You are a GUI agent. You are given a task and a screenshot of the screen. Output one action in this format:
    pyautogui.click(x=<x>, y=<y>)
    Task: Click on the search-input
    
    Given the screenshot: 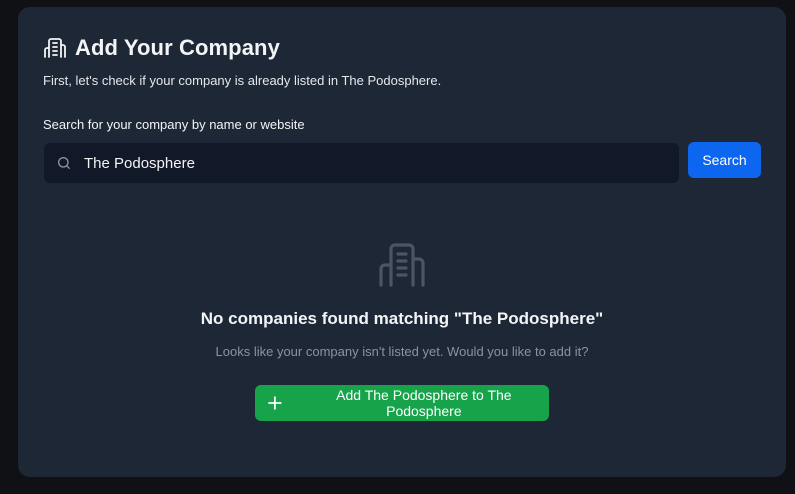 What is the action you would take?
    pyautogui.click(x=381, y=163)
    